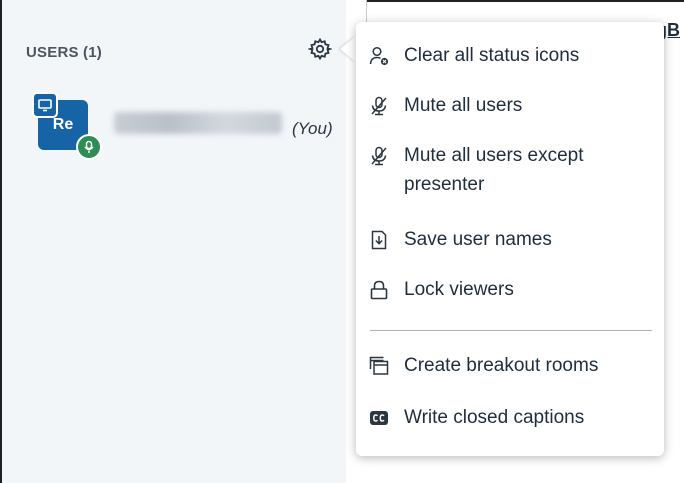 This screenshot has width=684, height=483. Describe the element at coordinates (320, 49) in the screenshot. I see `gear-icon` at that location.